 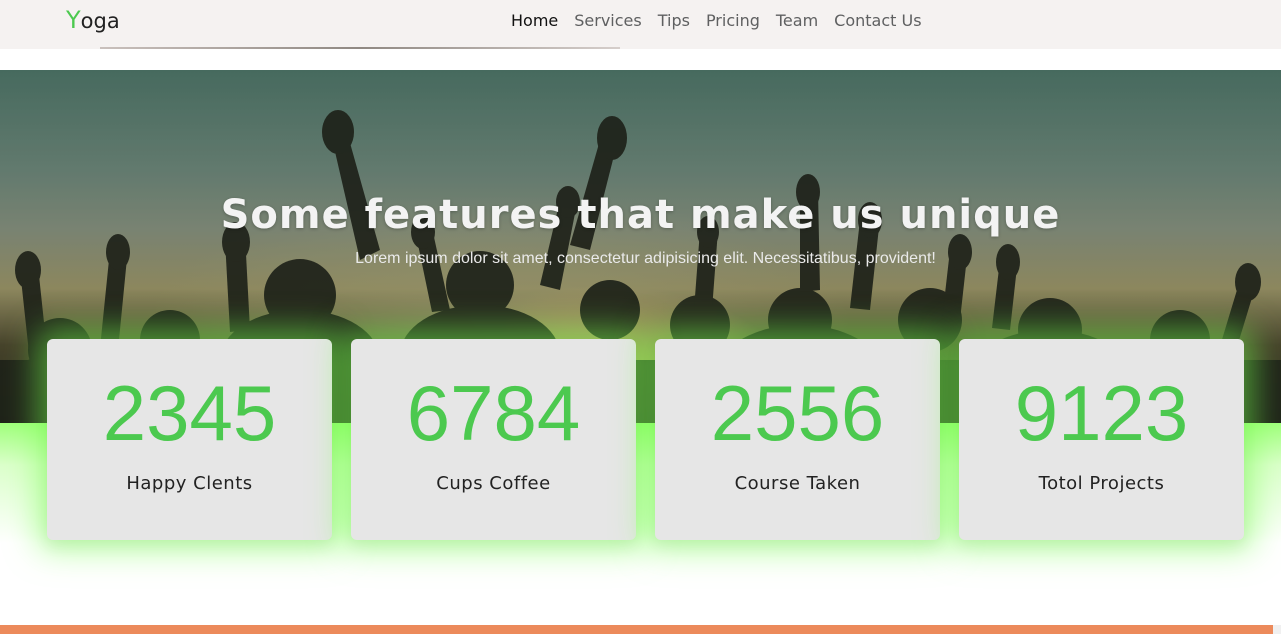 I want to click on footer-accent-bar, so click(x=636, y=629).